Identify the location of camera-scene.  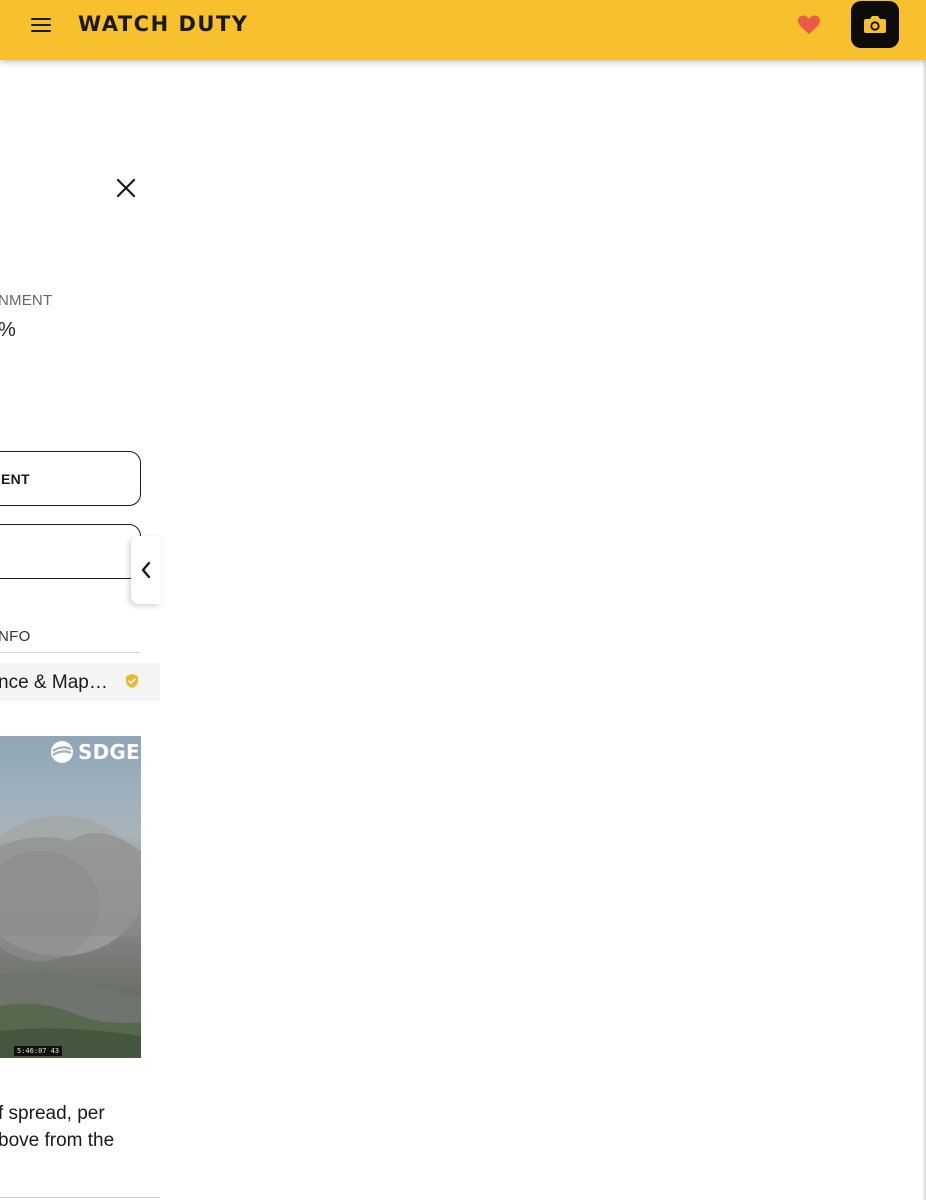
(70, 937).